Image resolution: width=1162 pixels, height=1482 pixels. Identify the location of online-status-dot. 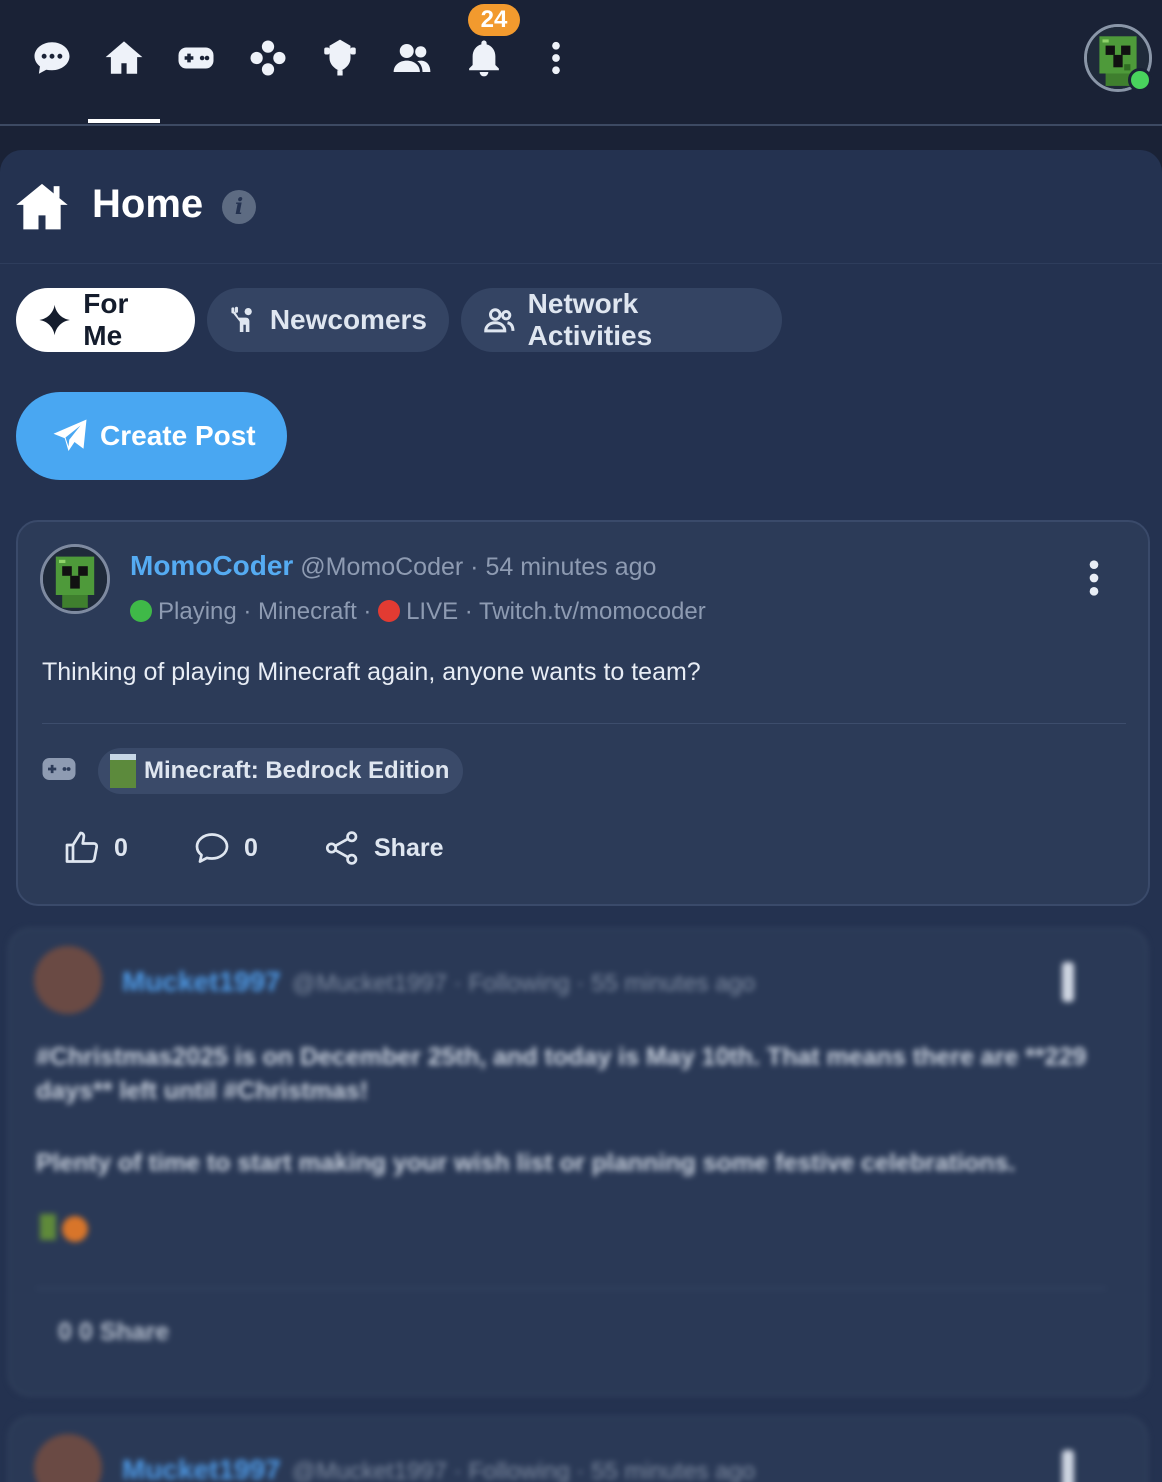
(1140, 80).